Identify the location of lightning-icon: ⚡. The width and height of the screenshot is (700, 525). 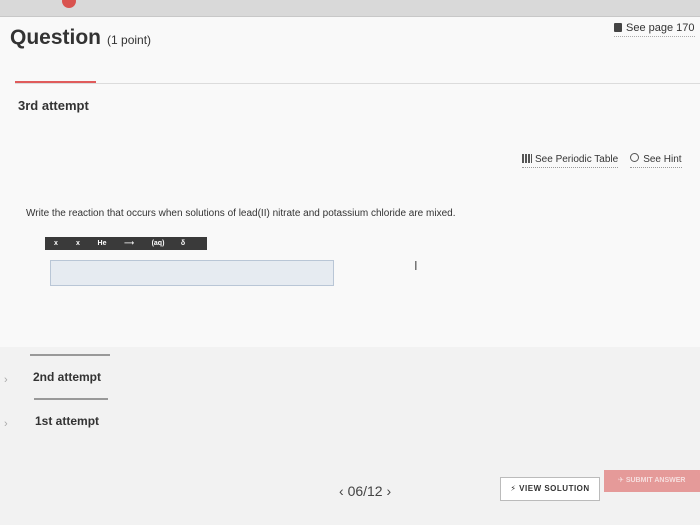
(513, 488).